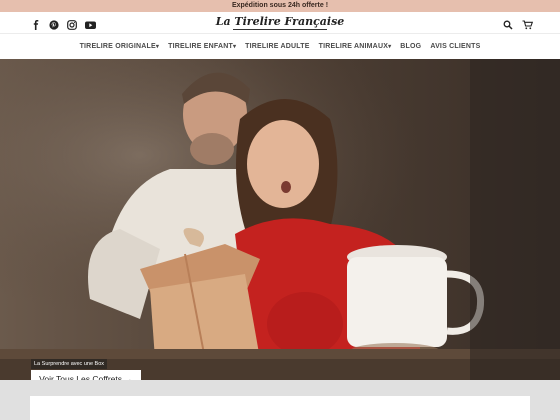 This screenshot has width=560, height=420. I want to click on nav-label: TIRELIRE ORIGINALE, so click(117, 46).